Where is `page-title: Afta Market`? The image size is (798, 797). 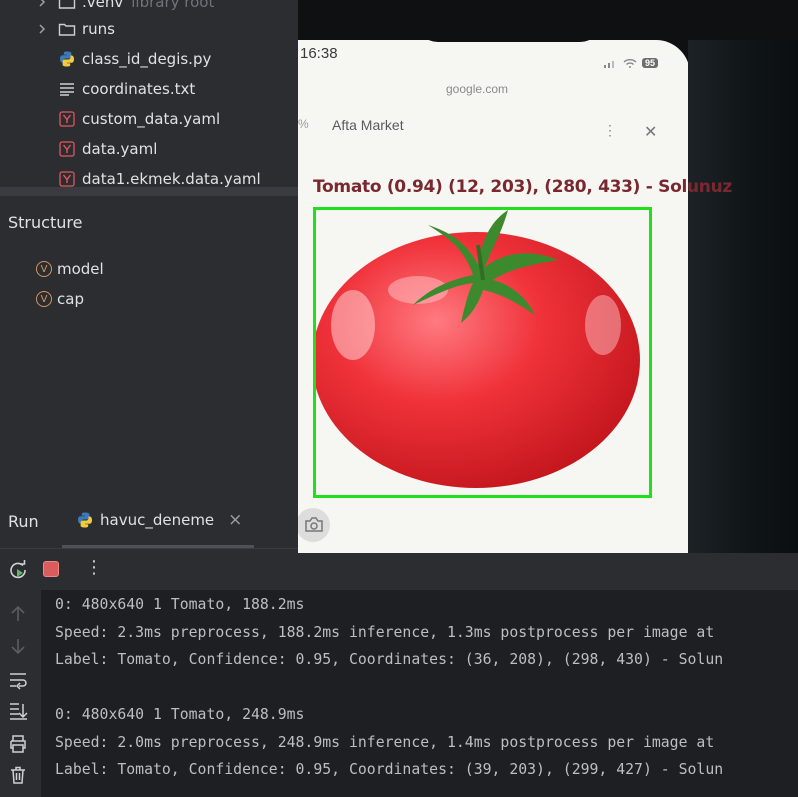 page-title: Afta Market is located at coordinates (368, 125).